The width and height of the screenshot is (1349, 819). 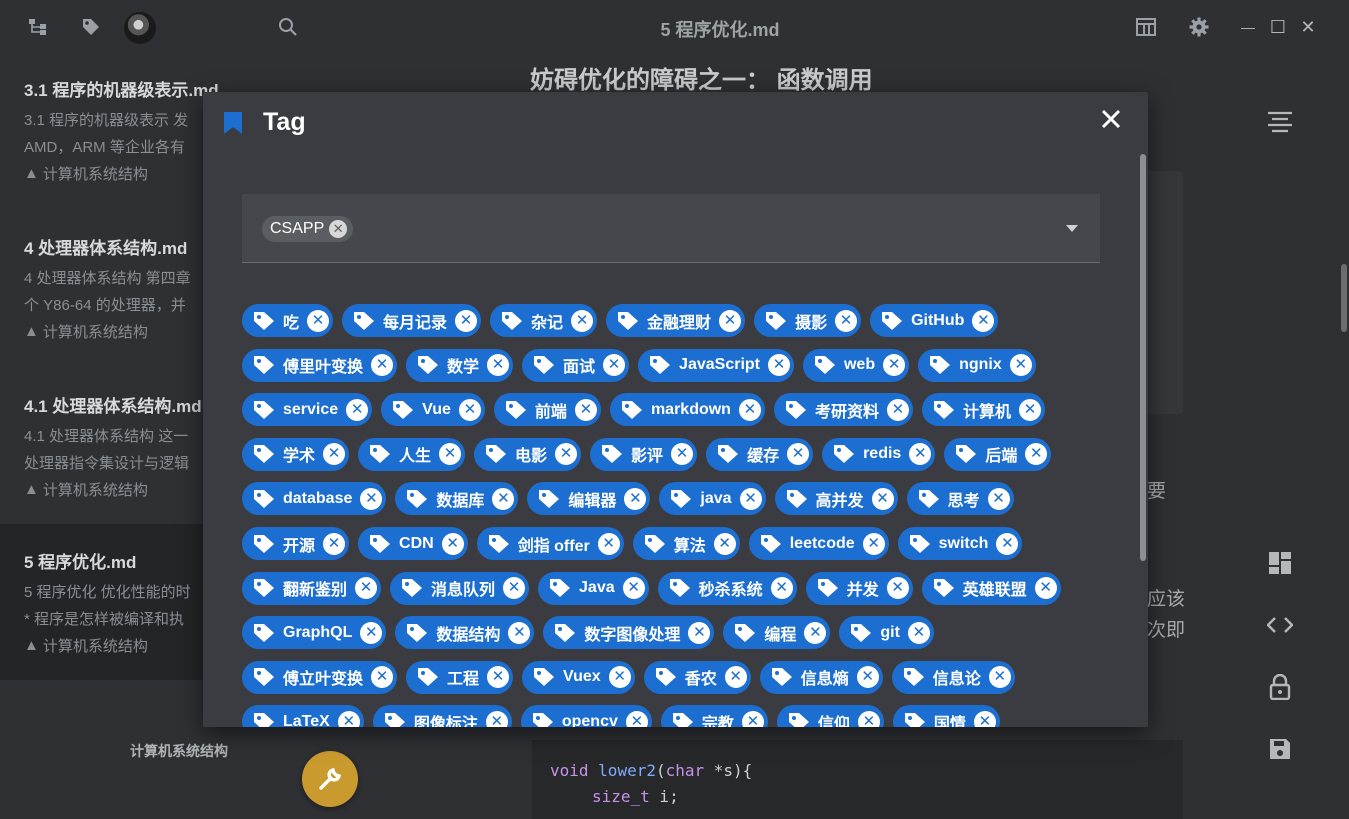 What do you see at coordinates (528, 454) in the screenshot?
I see `tag-option: 电影 ✕` at bounding box center [528, 454].